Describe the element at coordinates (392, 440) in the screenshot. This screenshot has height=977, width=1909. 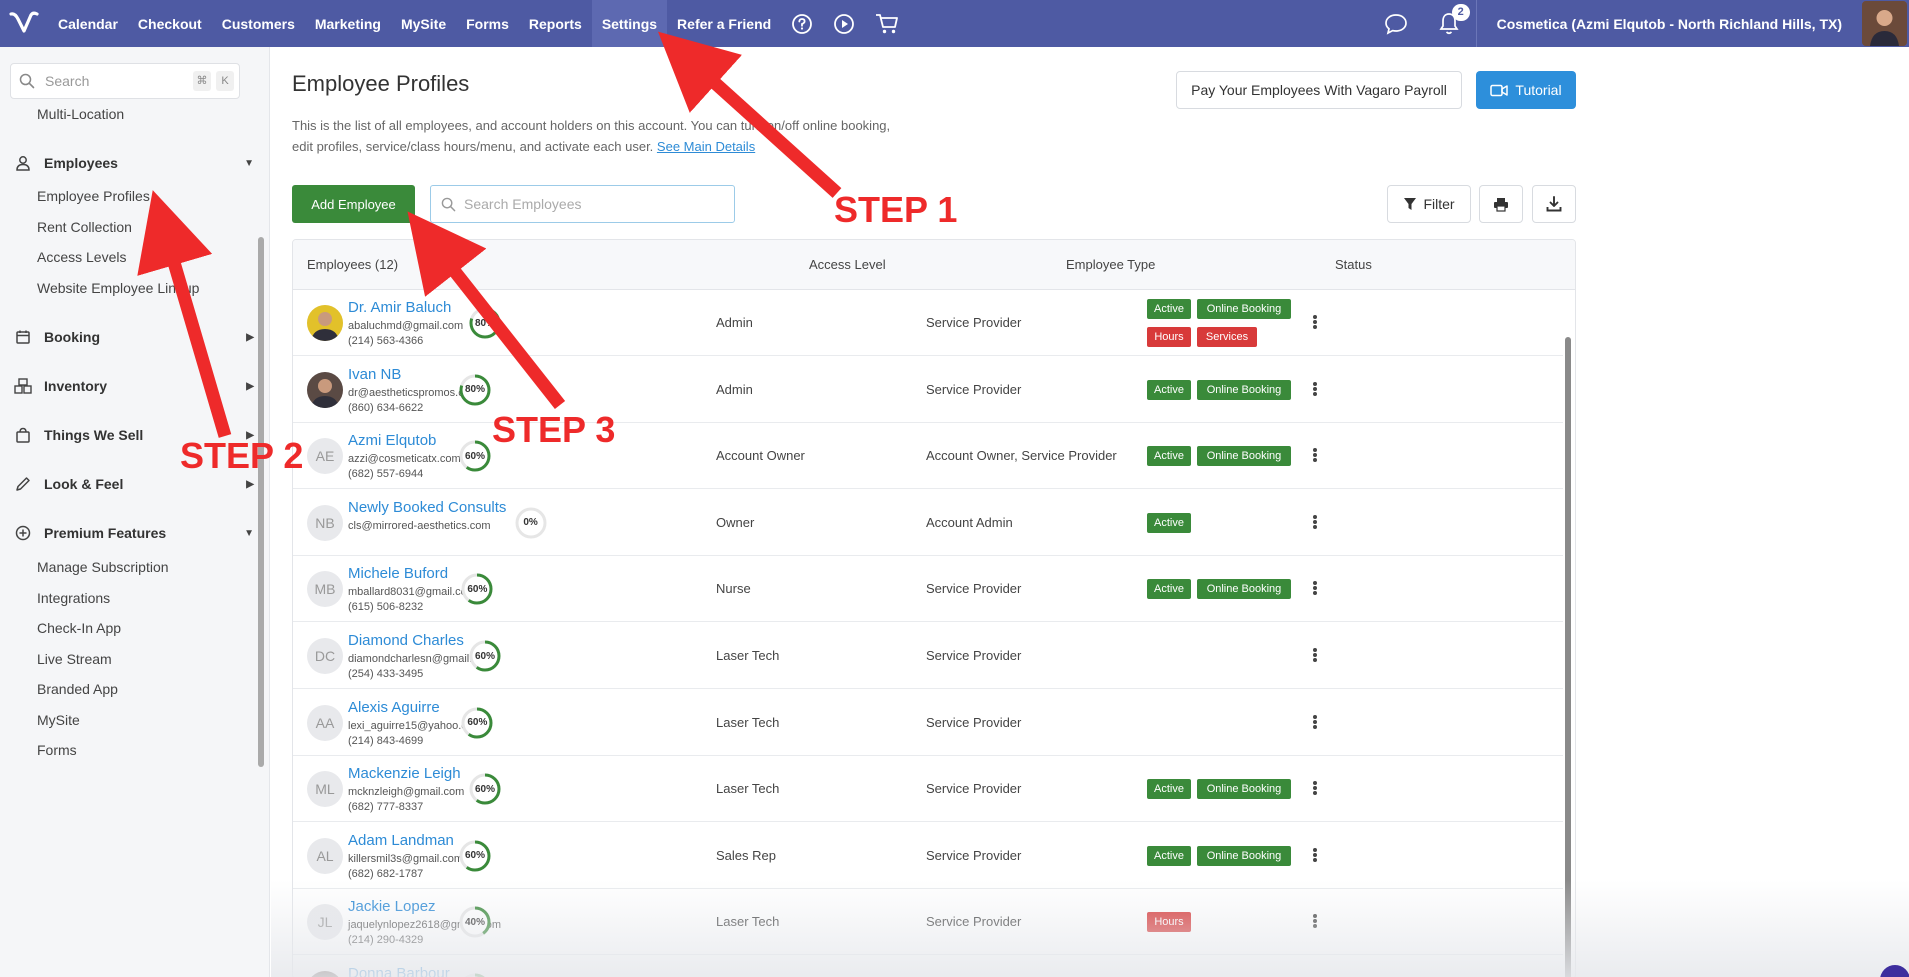
I see `employee-name-link: Azmi Elqutob` at that location.